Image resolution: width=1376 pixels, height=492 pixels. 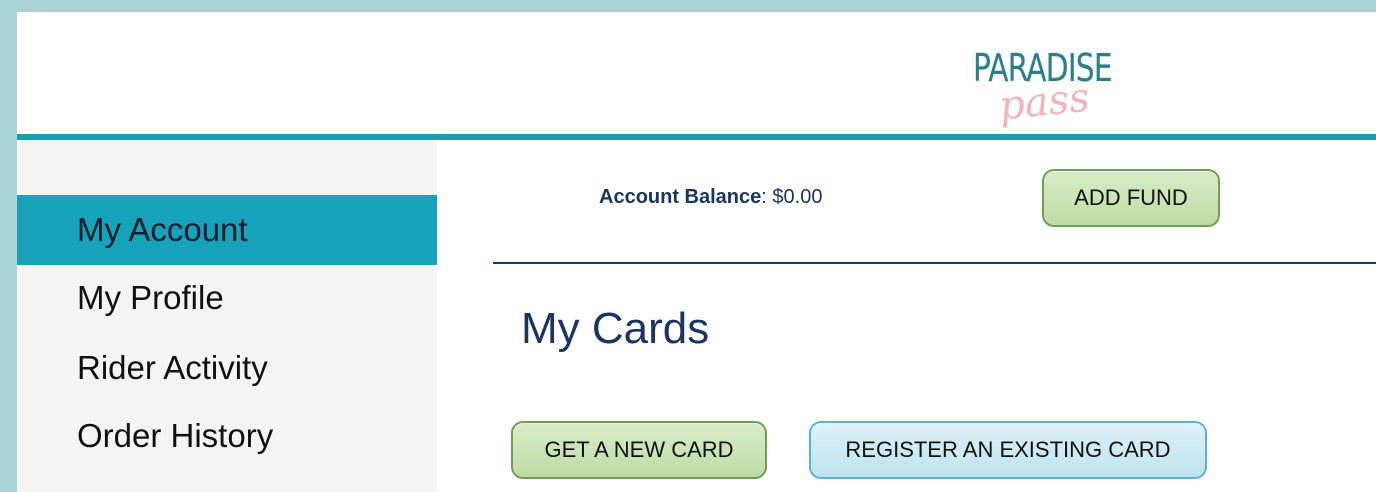 I want to click on register-existing-card-button: REGISTER AN EXISTING CARD, so click(x=1008, y=450).